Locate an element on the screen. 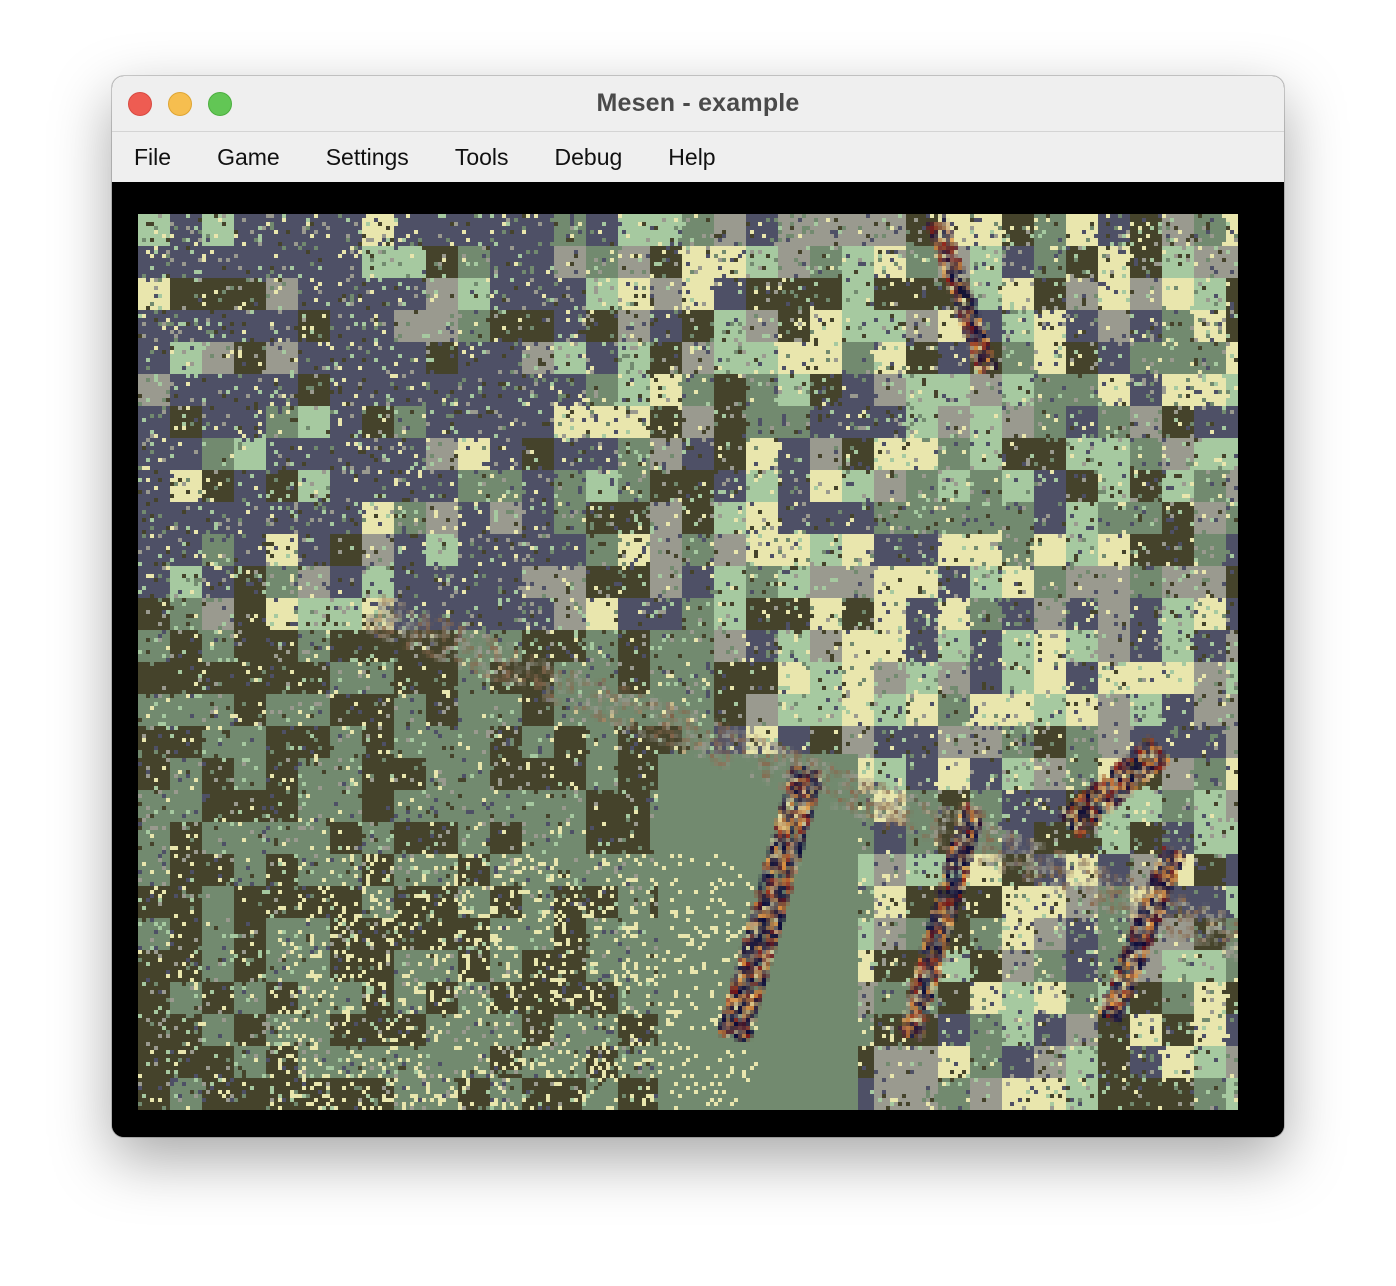  window-title: Mesen - example is located at coordinates (698, 103).